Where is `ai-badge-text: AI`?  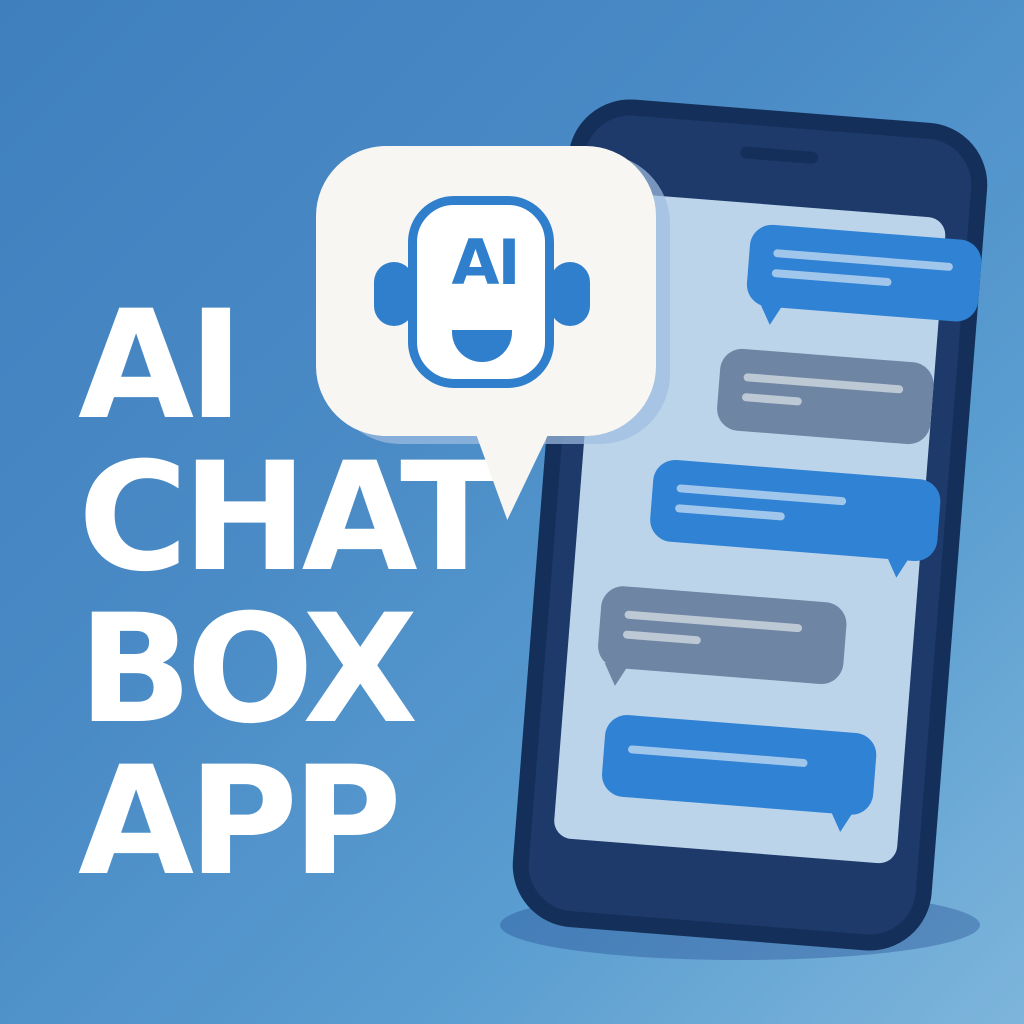
ai-badge-text: AI is located at coordinates (485, 262).